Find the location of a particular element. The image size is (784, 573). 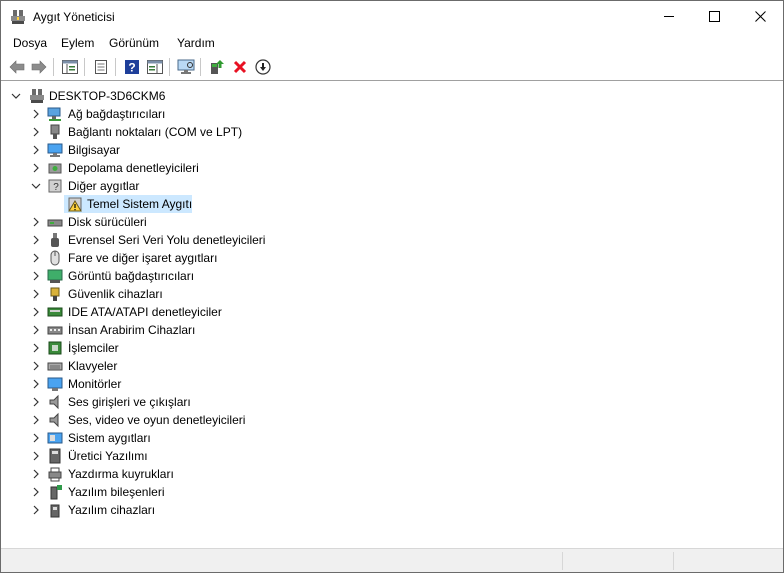

tree-category-label: Fare ve diğer işaret aygıtları is located at coordinates (143, 258).